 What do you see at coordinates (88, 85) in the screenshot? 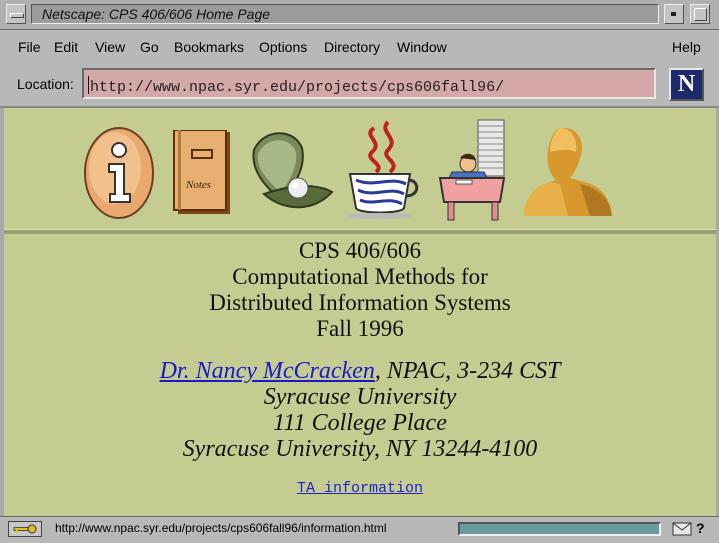
I see `text-caret` at bounding box center [88, 85].